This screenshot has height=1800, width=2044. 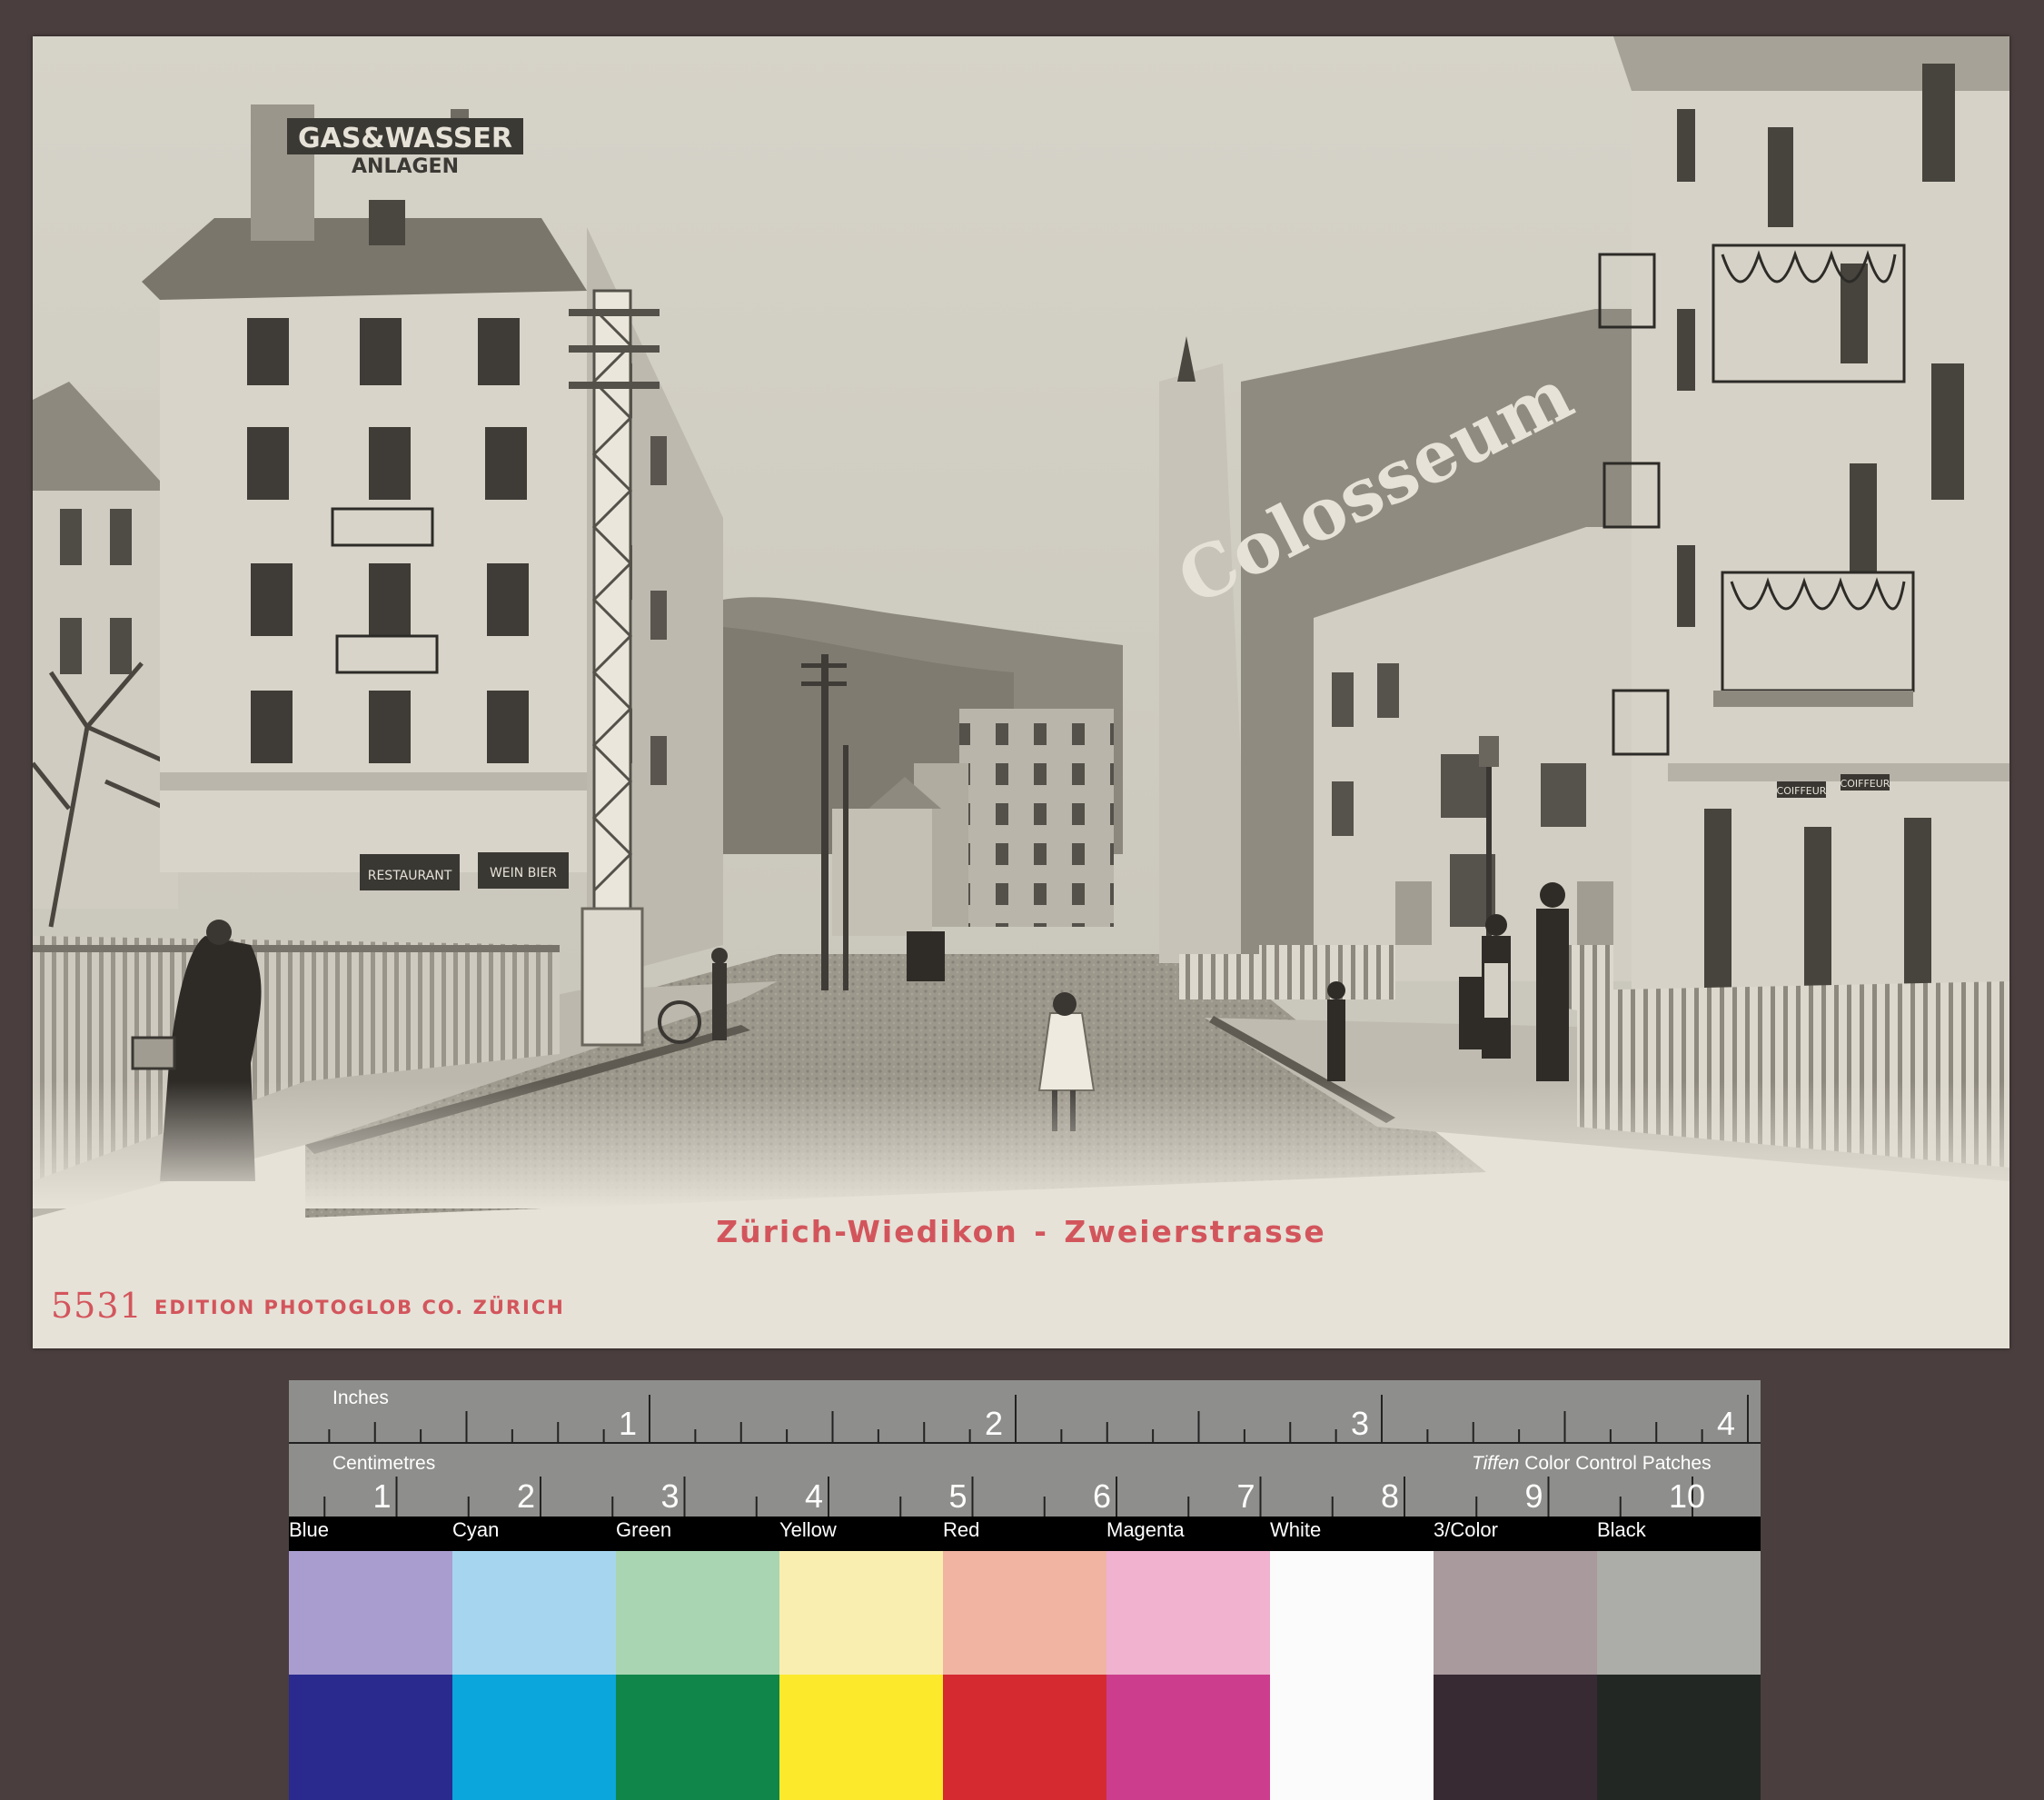 What do you see at coordinates (370, 1737) in the screenshot?
I see `patch-blue-dark` at bounding box center [370, 1737].